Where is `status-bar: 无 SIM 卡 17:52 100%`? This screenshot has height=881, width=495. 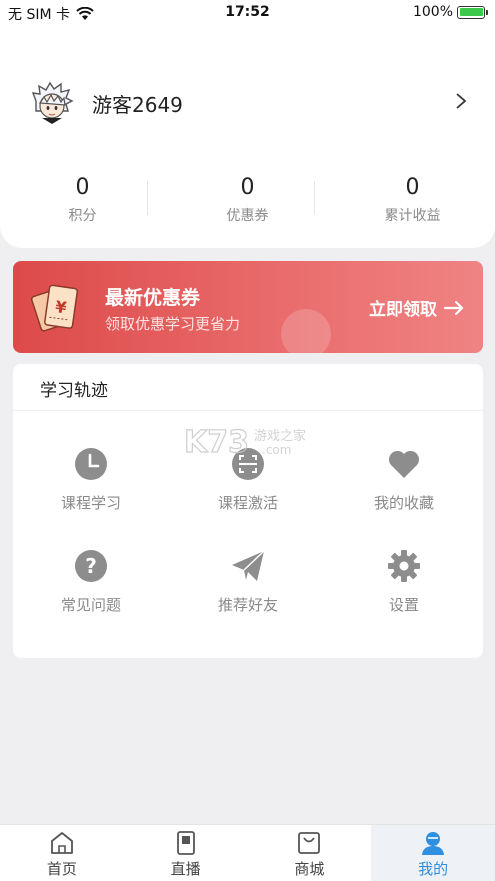 status-bar: 无 SIM 卡 17:52 100% is located at coordinates (247, 13).